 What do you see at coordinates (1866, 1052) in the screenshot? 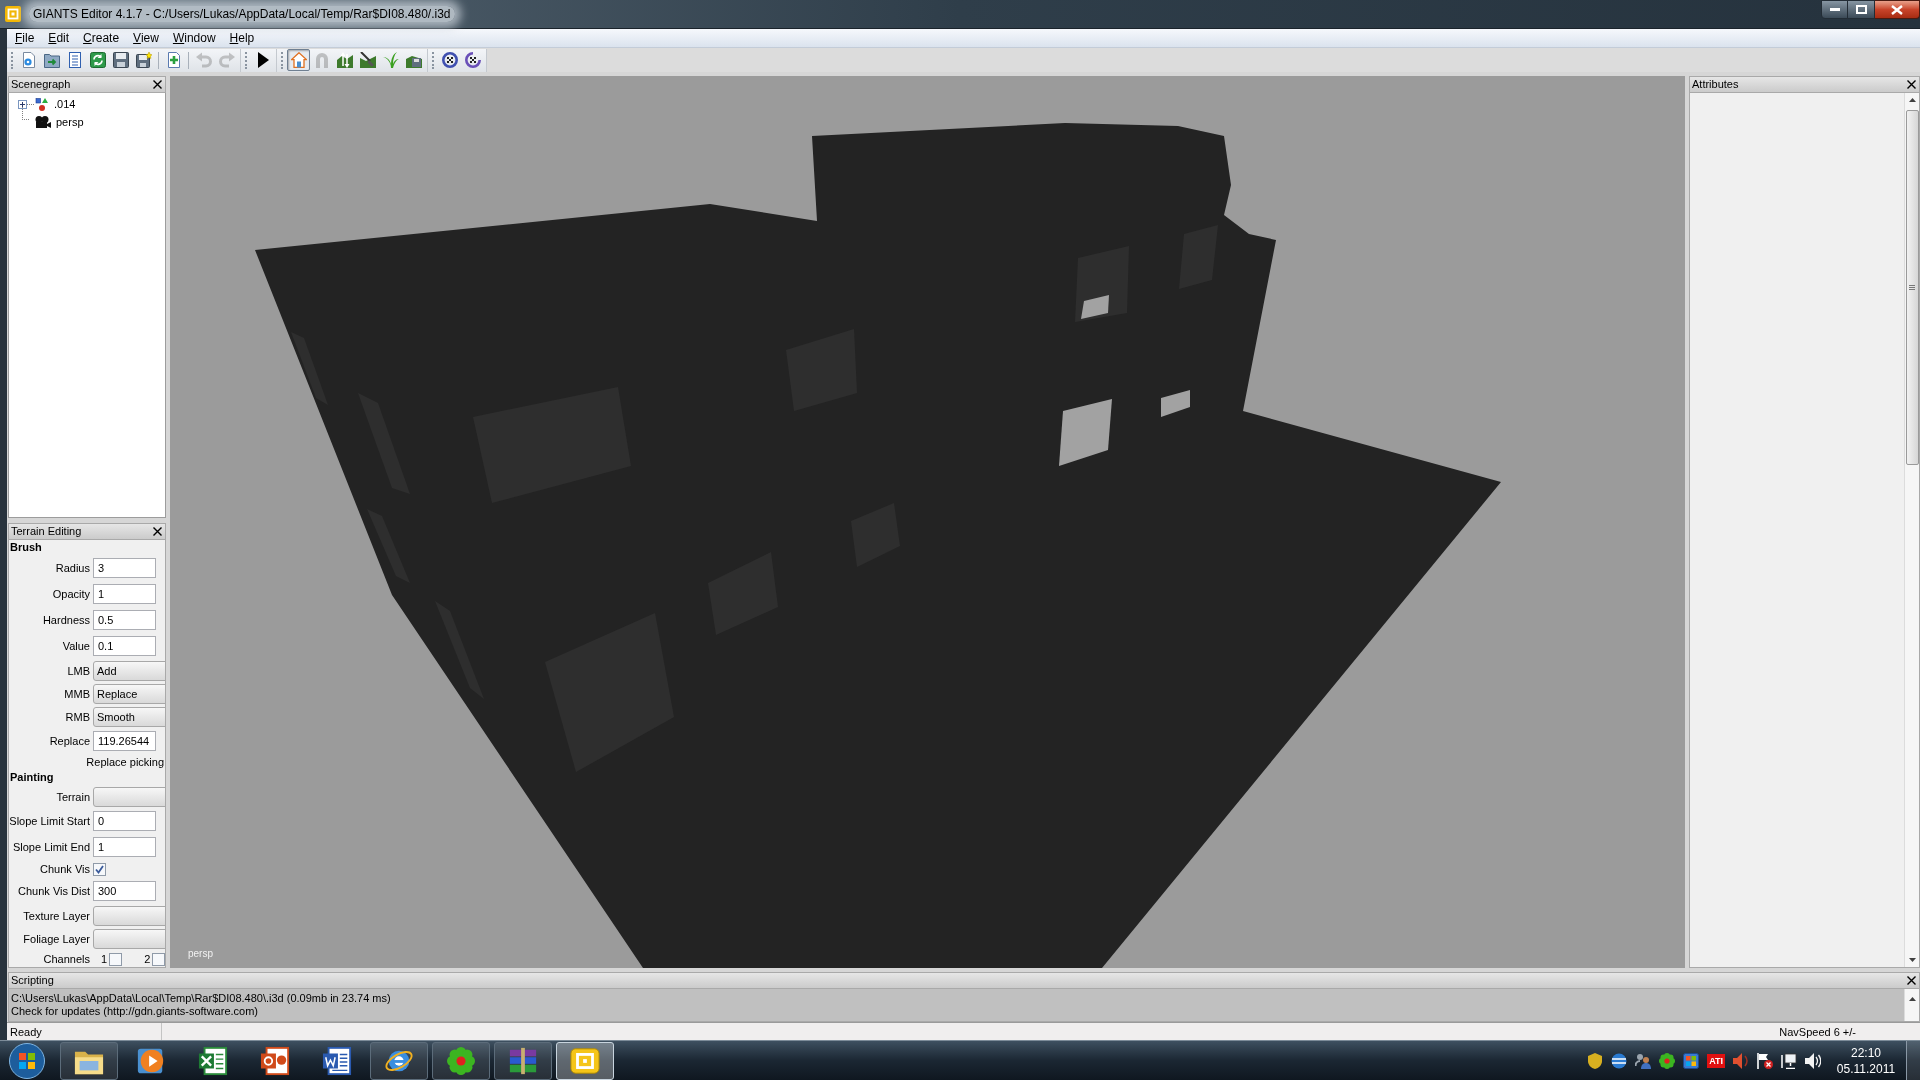
I see `clock-time: 22:10` at bounding box center [1866, 1052].